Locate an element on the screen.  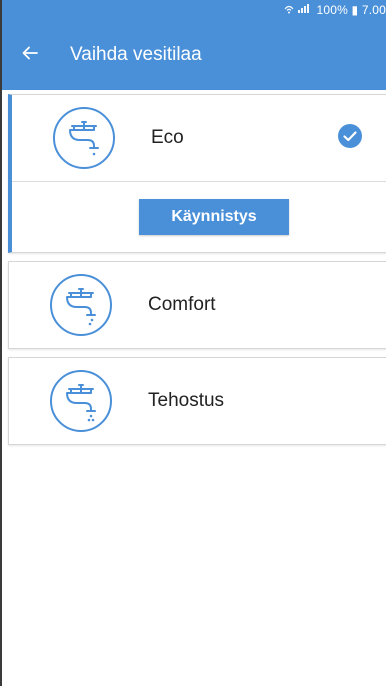
start-area: Käynnistys is located at coordinates (199, 217).